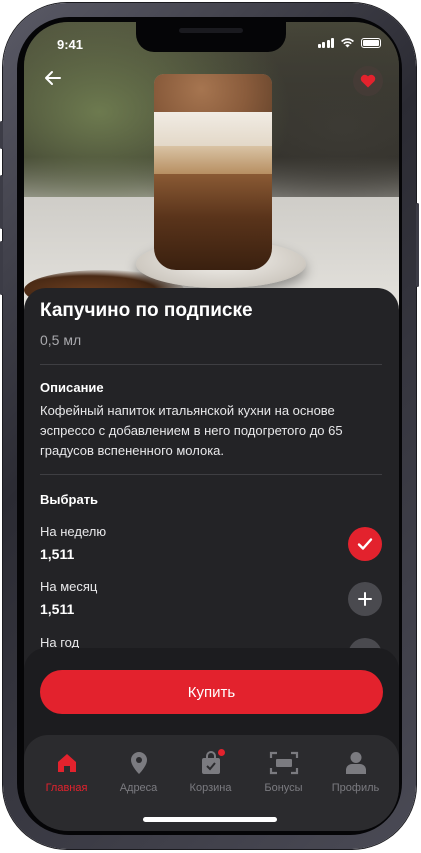 This screenshot has width=421, height=853. Describe the element at coordinates (70, 44) in the screenshot. I see `status-time: 9:41` at that location.